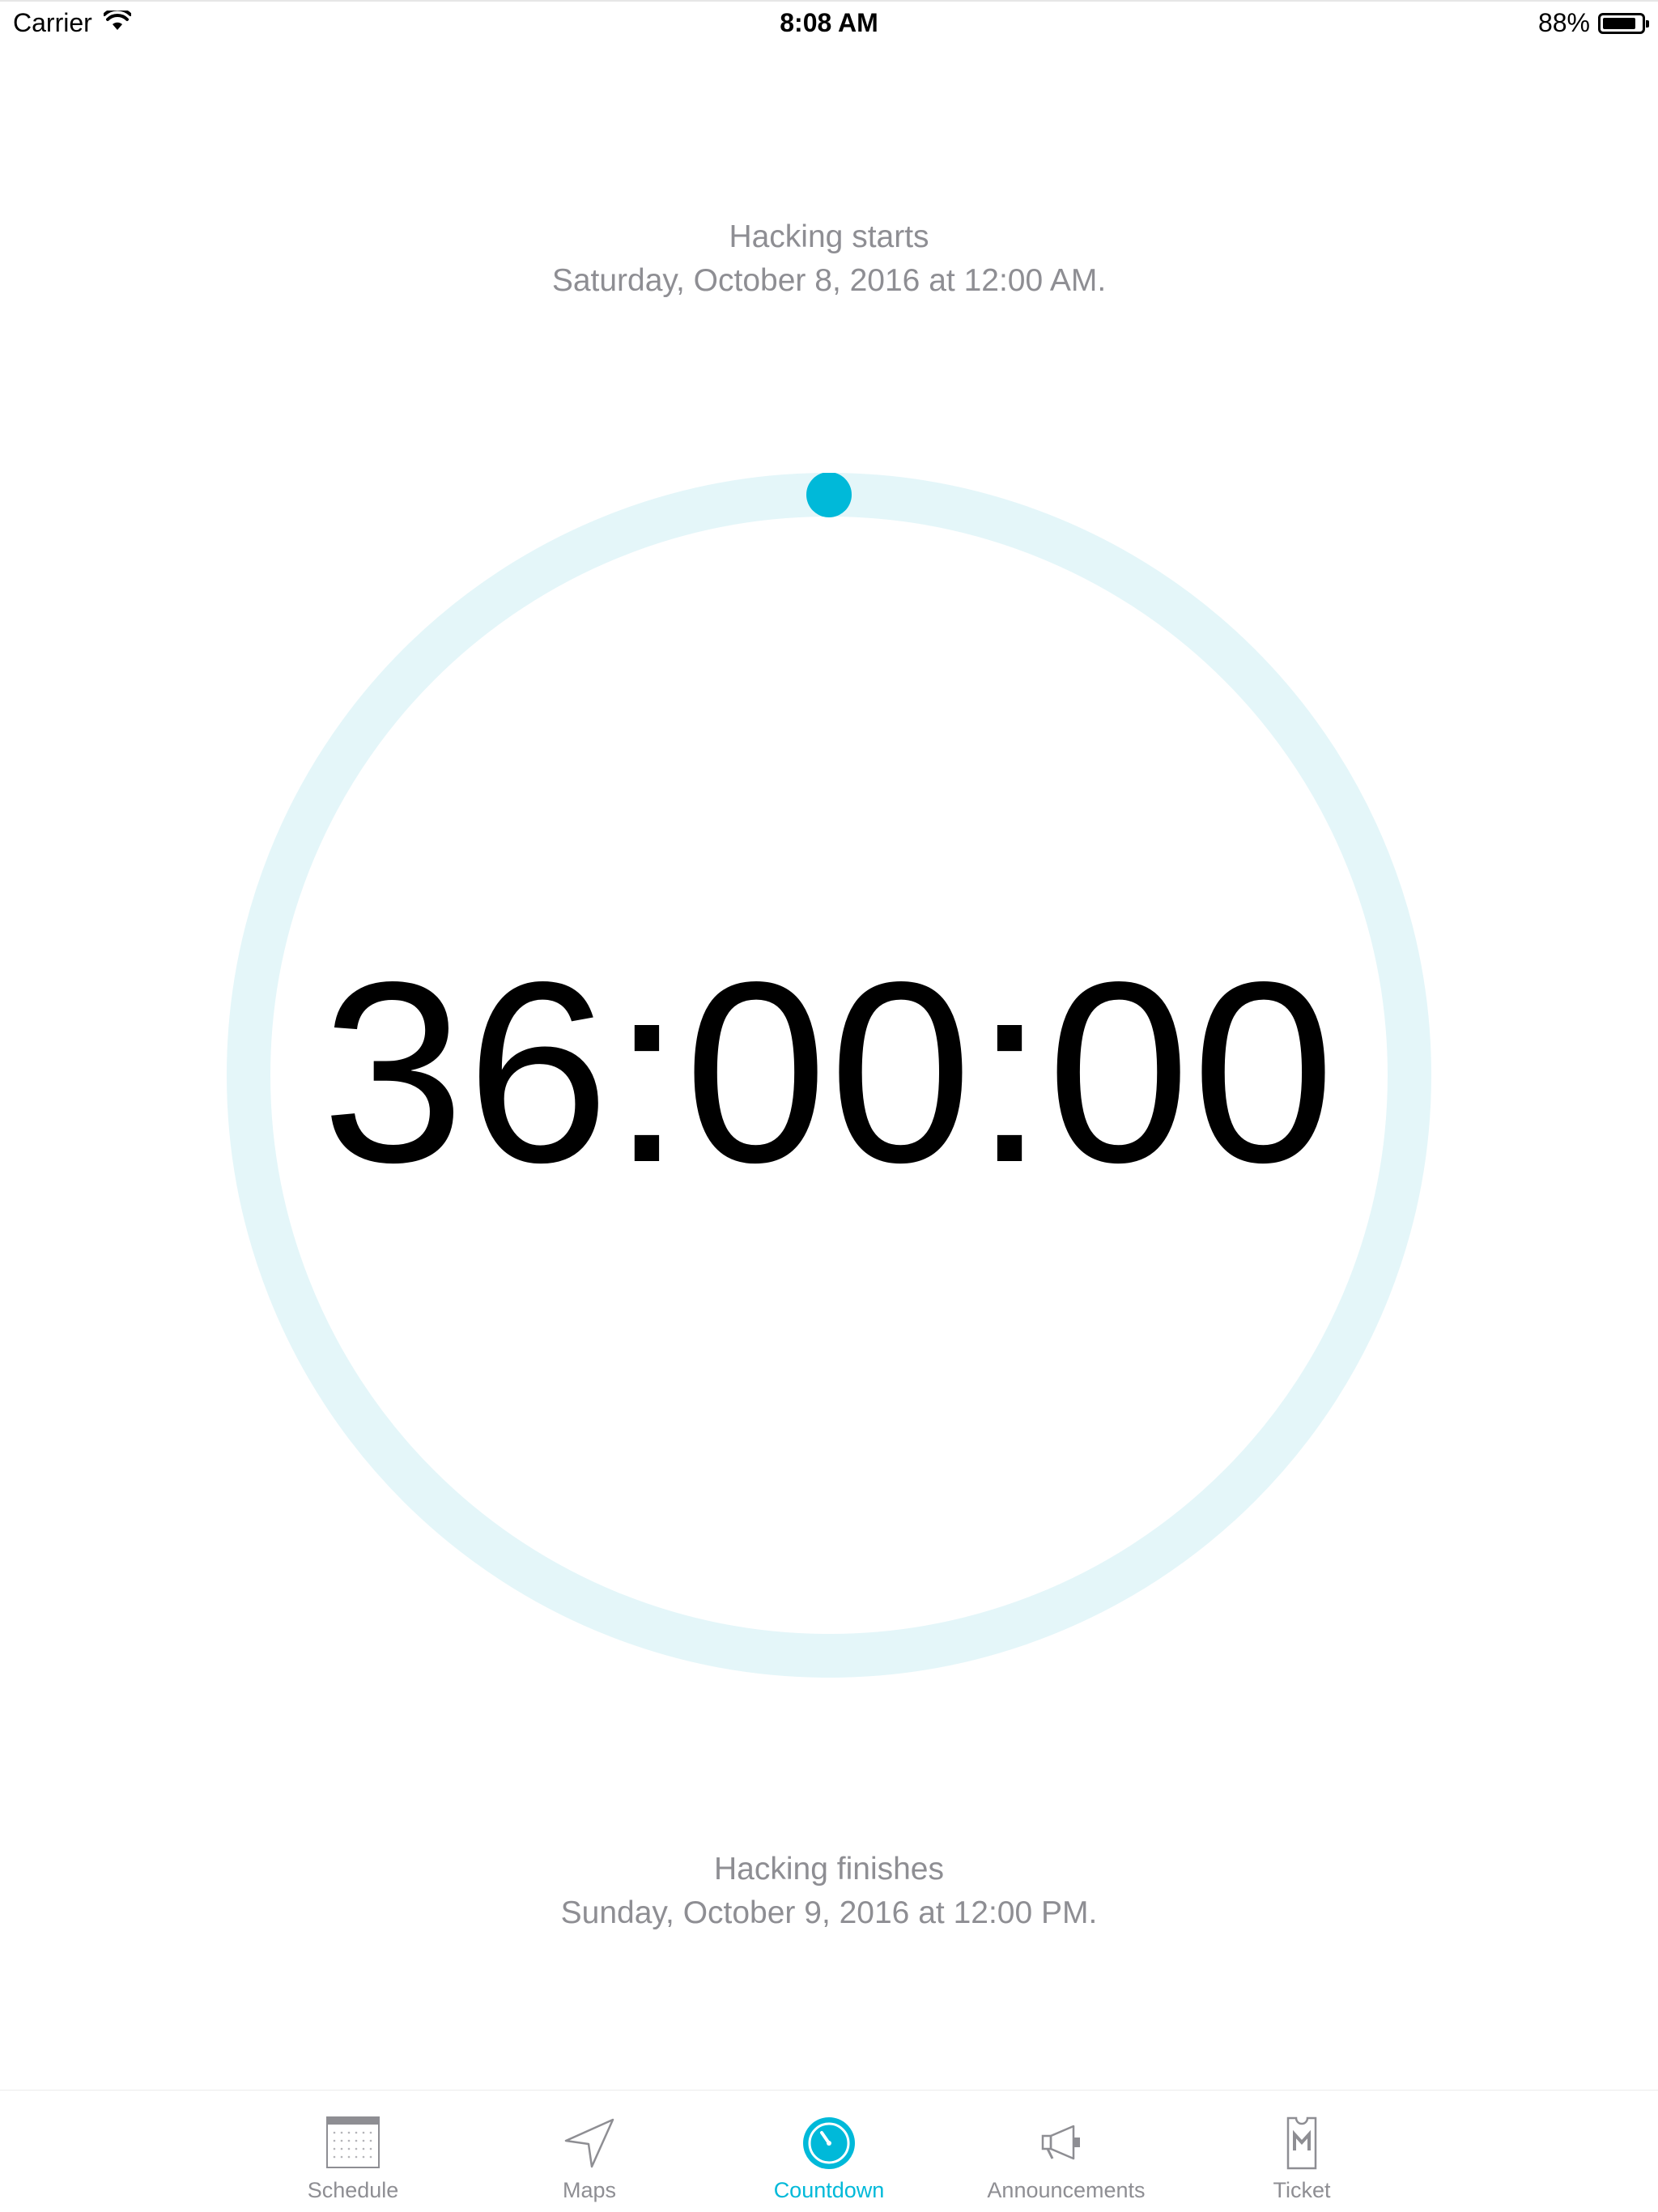 The width and height of the screenshot is (1658, 2212). Describe the element at coordinates (829, 1913) in the screenshot. I see `end-datetime: Sunday, October 9, 2016 at 12:00 PM.` at that location.